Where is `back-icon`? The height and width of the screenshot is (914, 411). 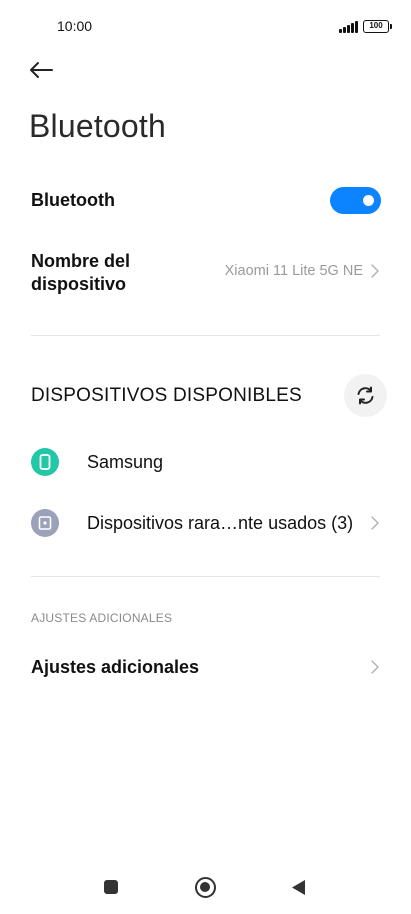 back-icon is located at coordinates (298, 887).